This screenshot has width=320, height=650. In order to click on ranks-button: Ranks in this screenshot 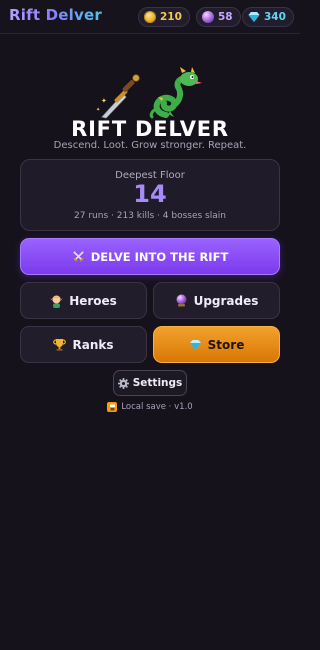, I will do `click(83, 344)`.